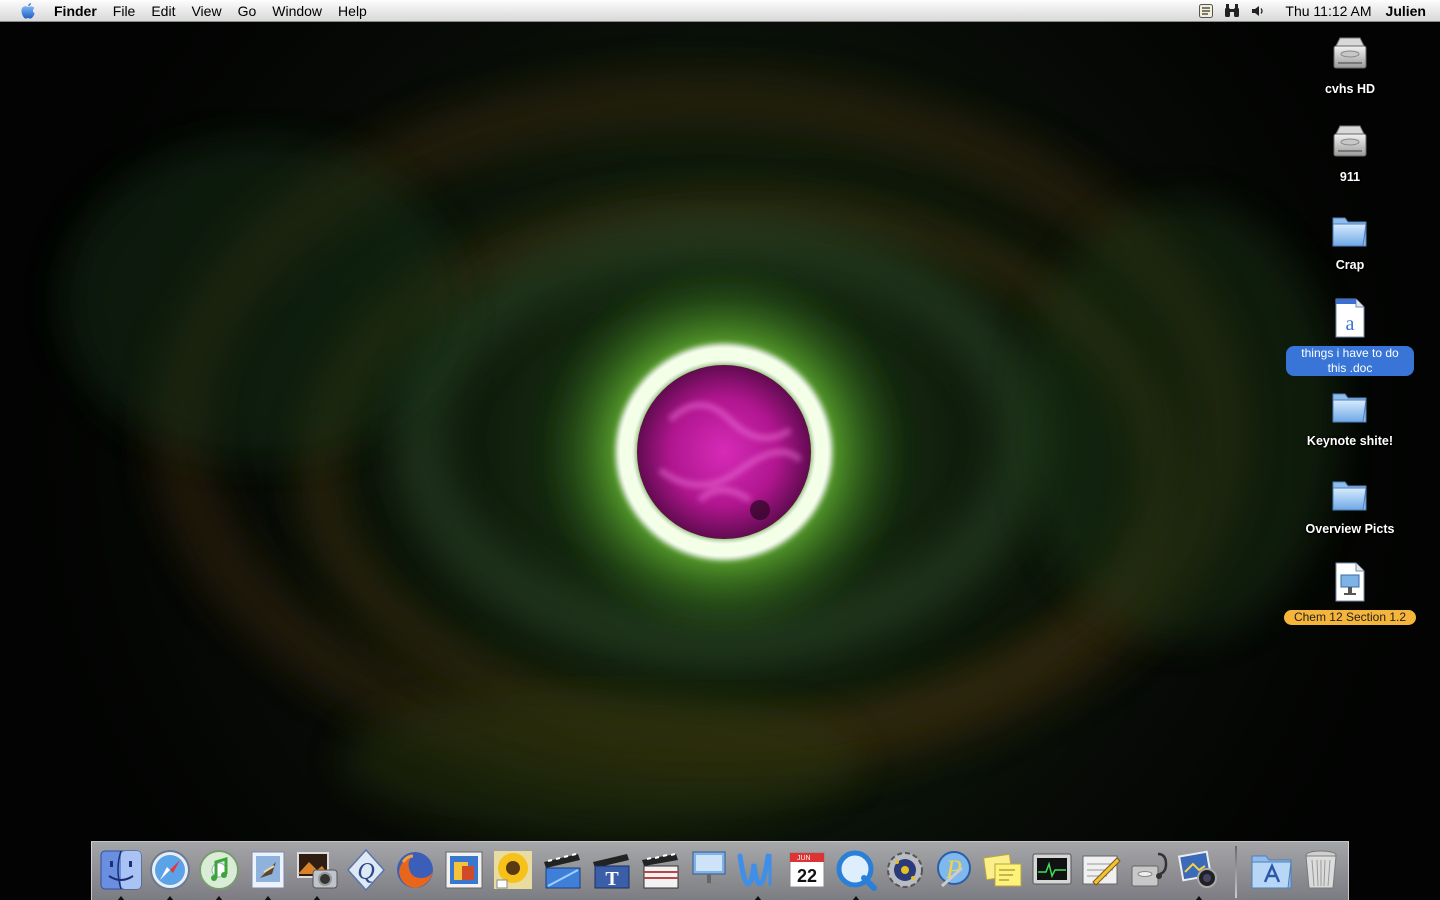  I want to click on trash-icon, so click(1321, 870).